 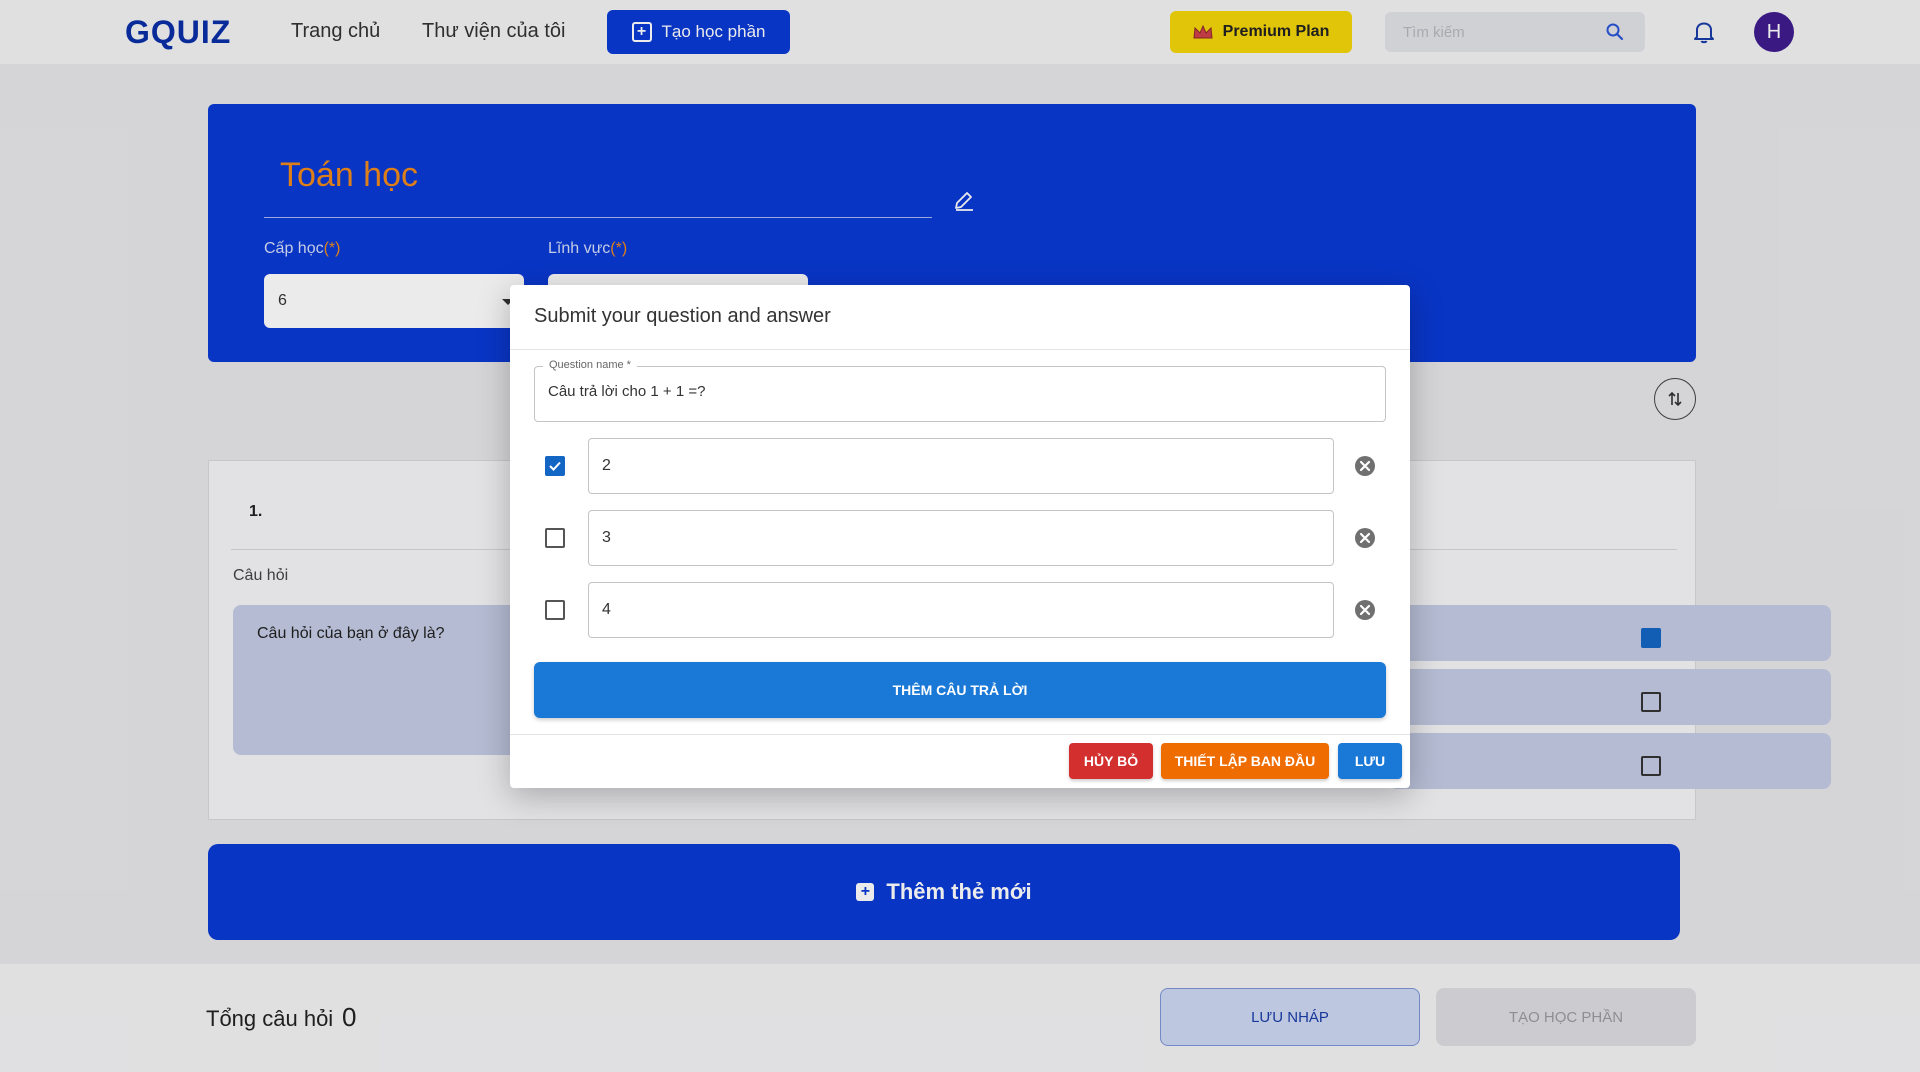 What do you see at coordinates (590, 365) in the screenshot?
I see `question-name-legend: Question name *` at bounding box center [590, 365].